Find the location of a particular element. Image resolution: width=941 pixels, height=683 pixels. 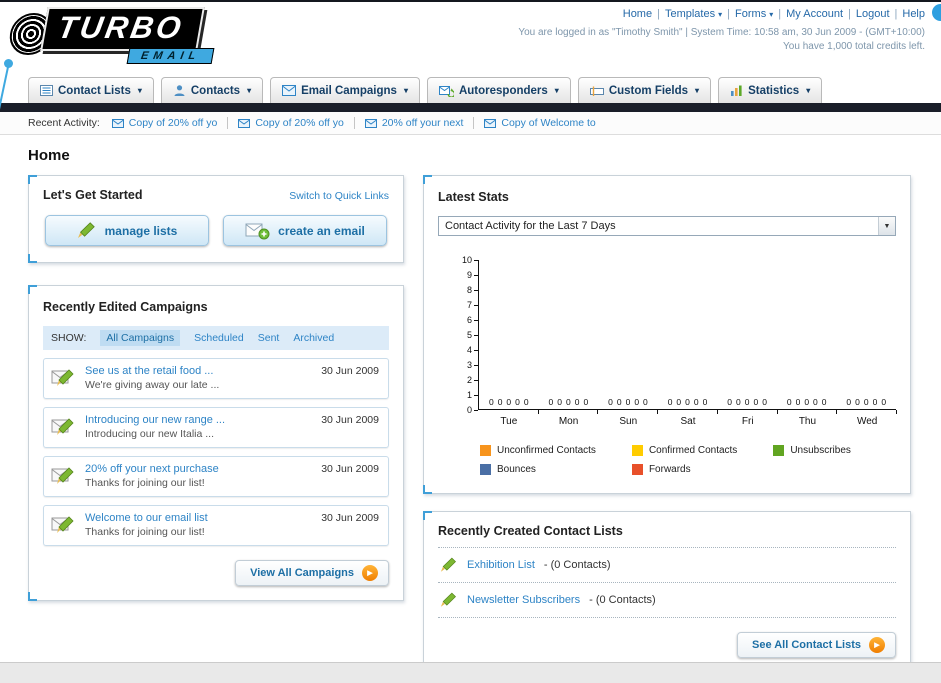

contact-lists-title: Recently Created Contact Lists is located at coordinates (667, 536).